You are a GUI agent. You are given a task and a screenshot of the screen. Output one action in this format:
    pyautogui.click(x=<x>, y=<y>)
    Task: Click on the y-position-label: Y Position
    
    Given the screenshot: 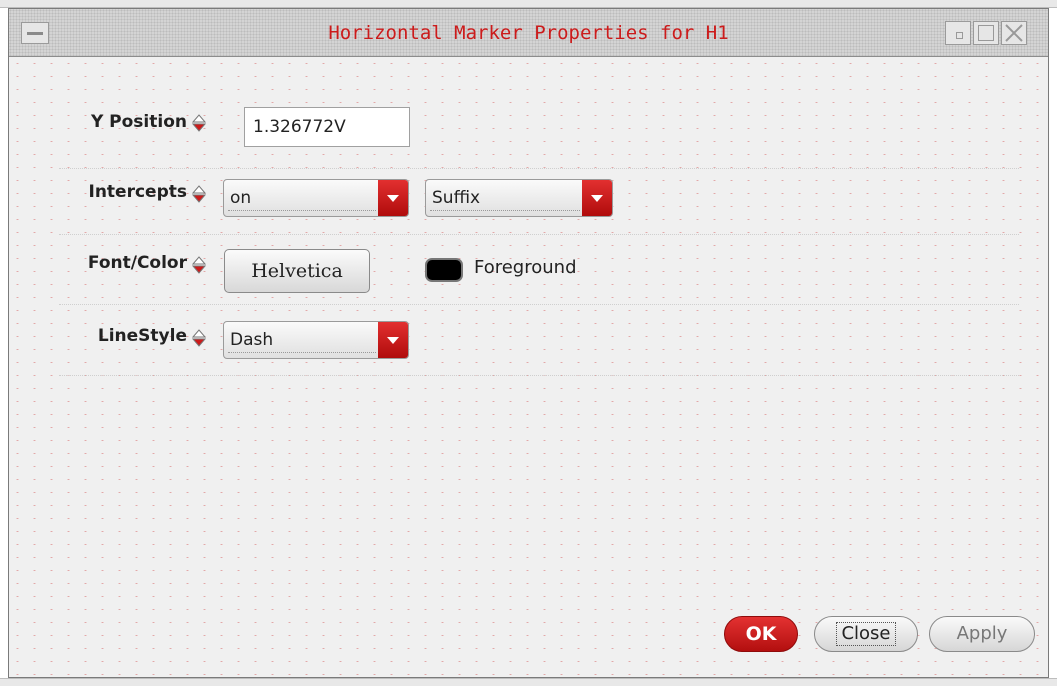 What is the action you would take?
    pyautogui.click(x=138, y=122)
    